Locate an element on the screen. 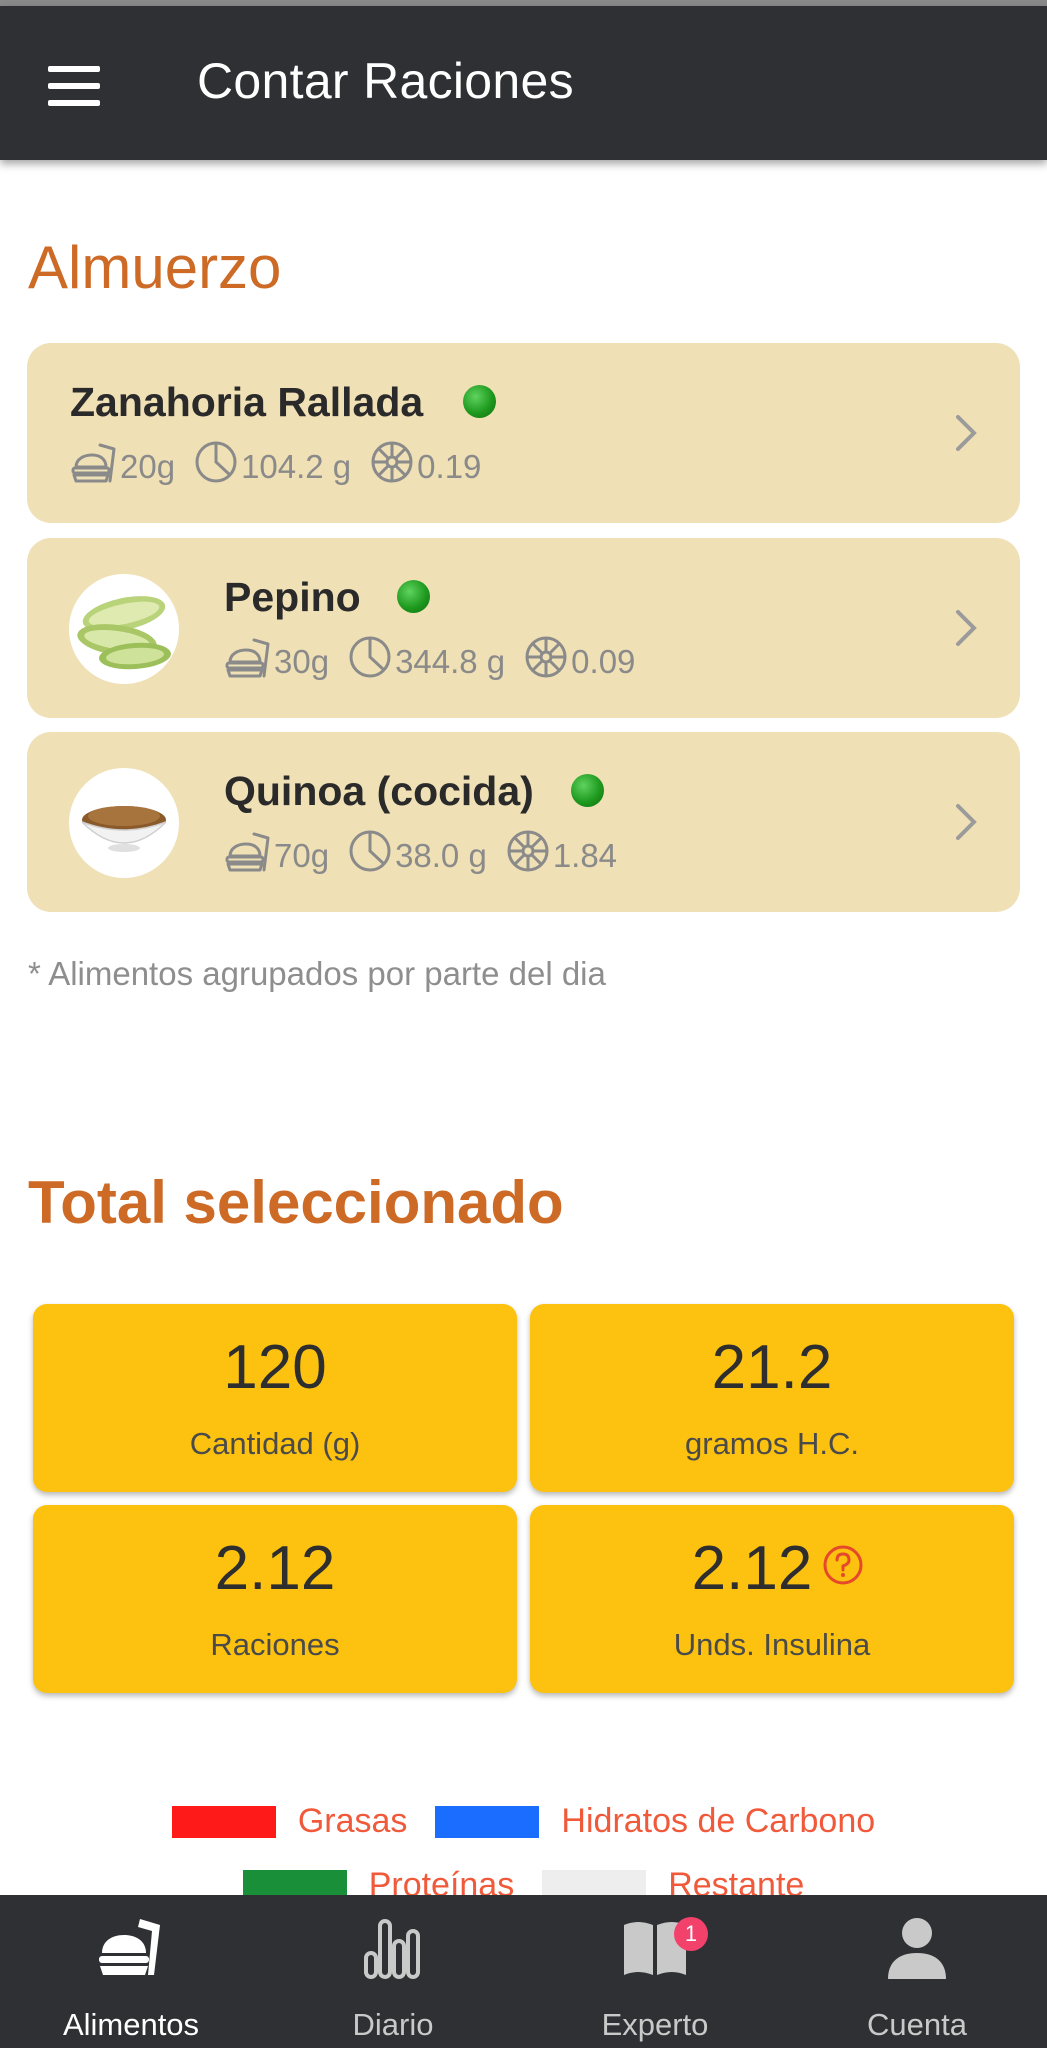  legend-label: Hidratos de Carbono is located at coordinates (718, 1821).